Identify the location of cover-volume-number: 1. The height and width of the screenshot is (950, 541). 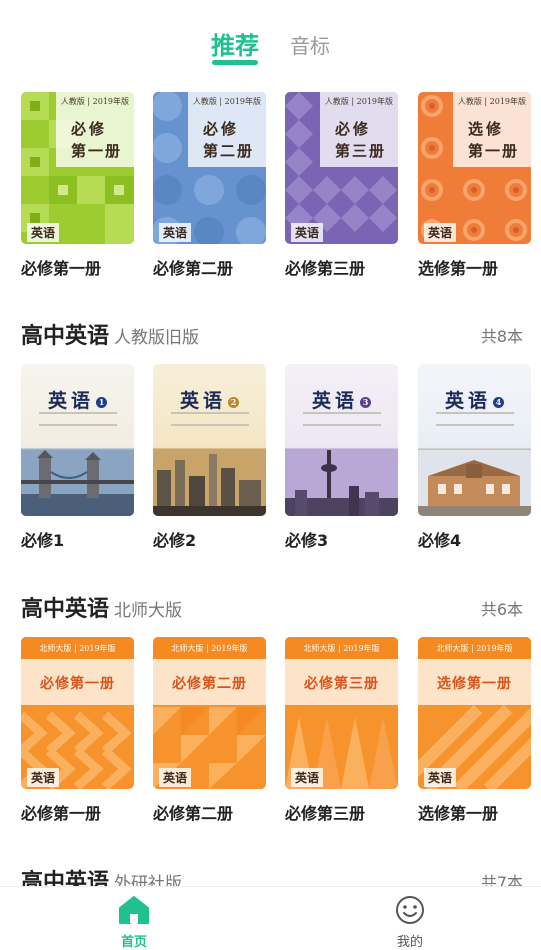
(101, 402).